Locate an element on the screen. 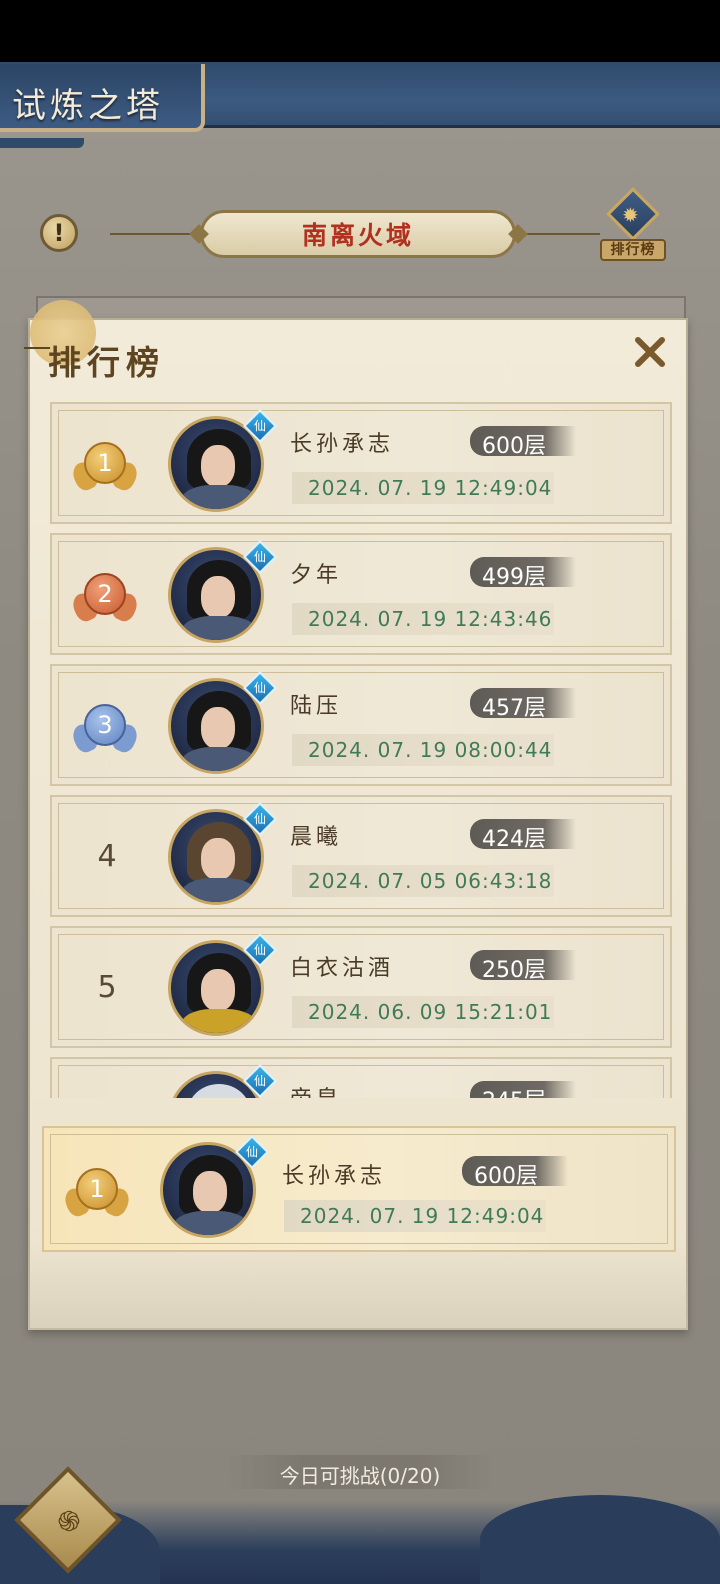 The image size is (720, 1584). zone-name: 南离火域 is located at coordinates (357, 235).